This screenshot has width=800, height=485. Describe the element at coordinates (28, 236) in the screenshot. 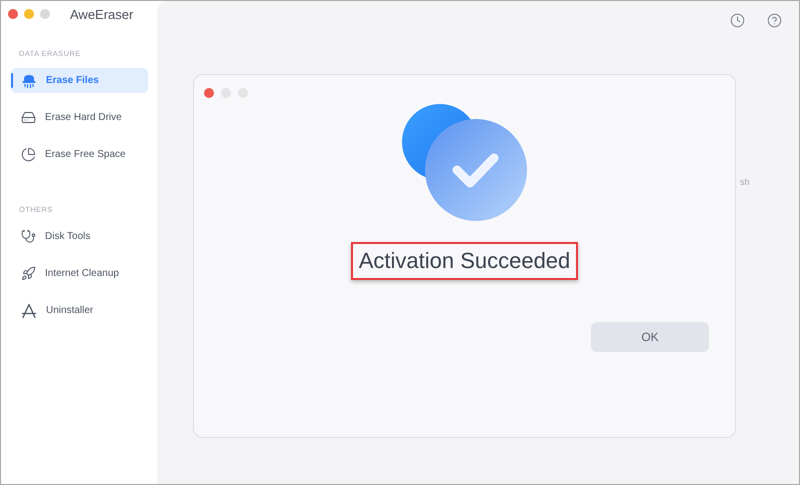

I see `stethoscope-icon` at that location.